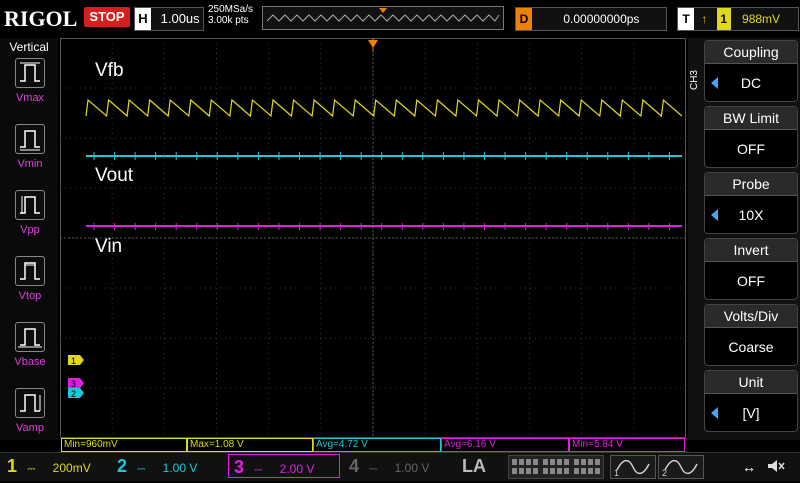  Describe the element at coordinates (353, 466) in the screenshot. I see `channel-number: 4` at that location.